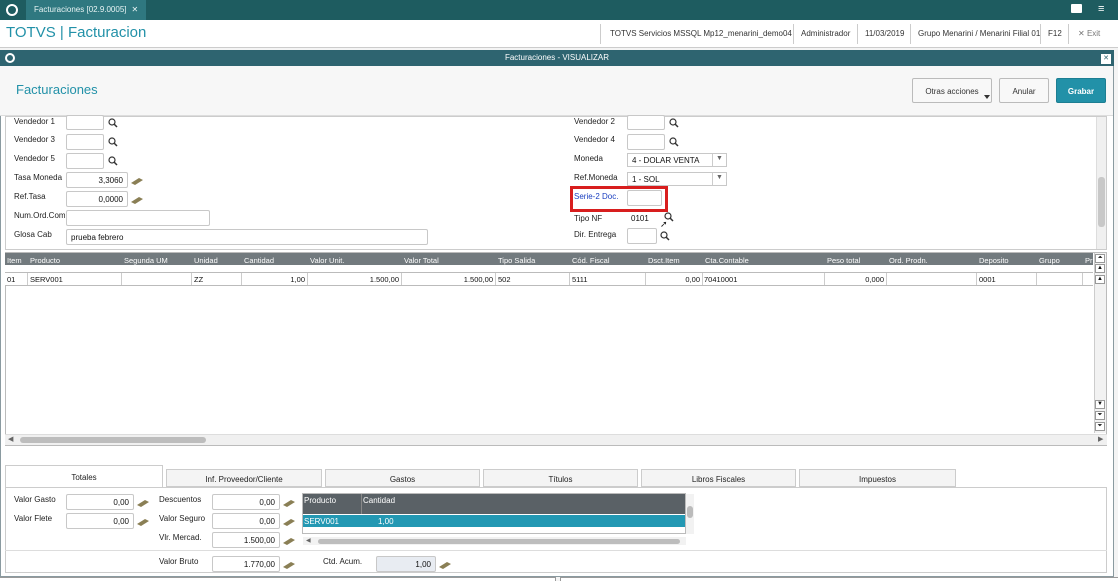 This screenshot has width=1118, height=581. I want to click on table-row, so click(494, 521).